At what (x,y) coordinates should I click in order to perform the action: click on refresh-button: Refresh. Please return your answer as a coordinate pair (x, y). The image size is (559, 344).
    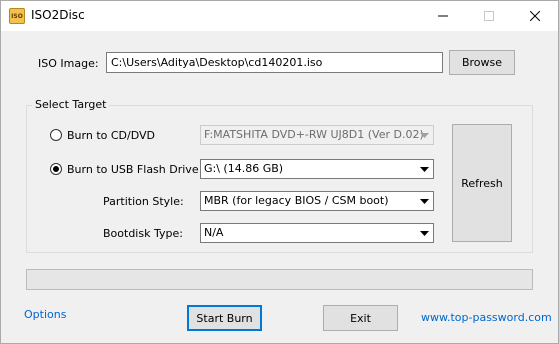
    Looking at the image, I should click on (482, 183).